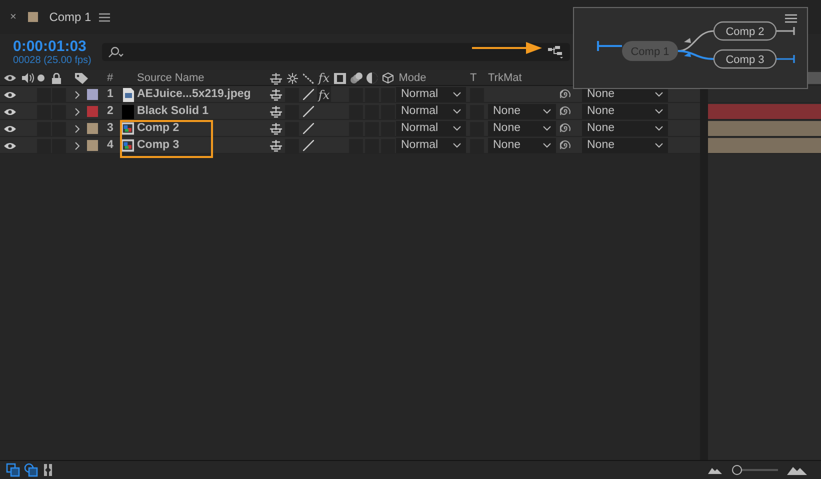 Image resolution: width=821 pixels, height=479 pixels. Describe the element at coordinates (202, 111) in the screenshot. I see `layer-name: Black Solid 1` at that location.